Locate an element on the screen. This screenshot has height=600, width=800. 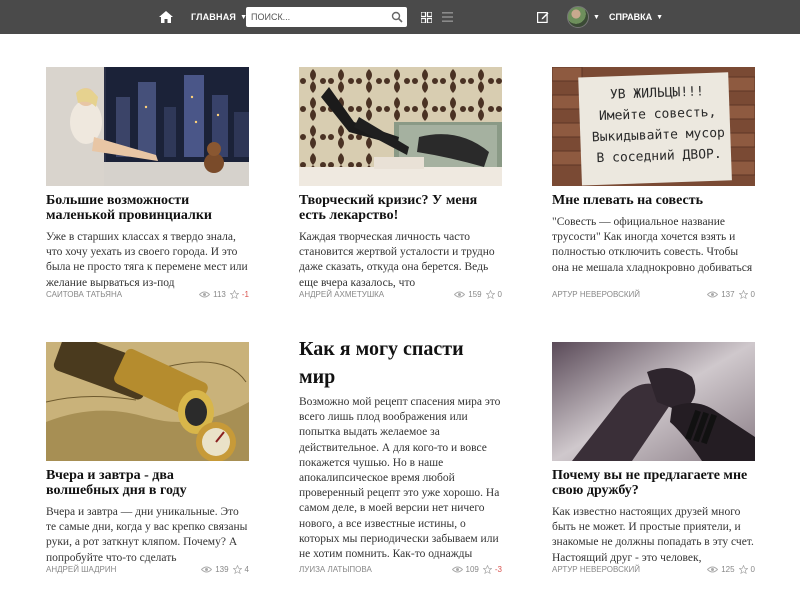
views-value: 159 is located at coordinates (475, 294).